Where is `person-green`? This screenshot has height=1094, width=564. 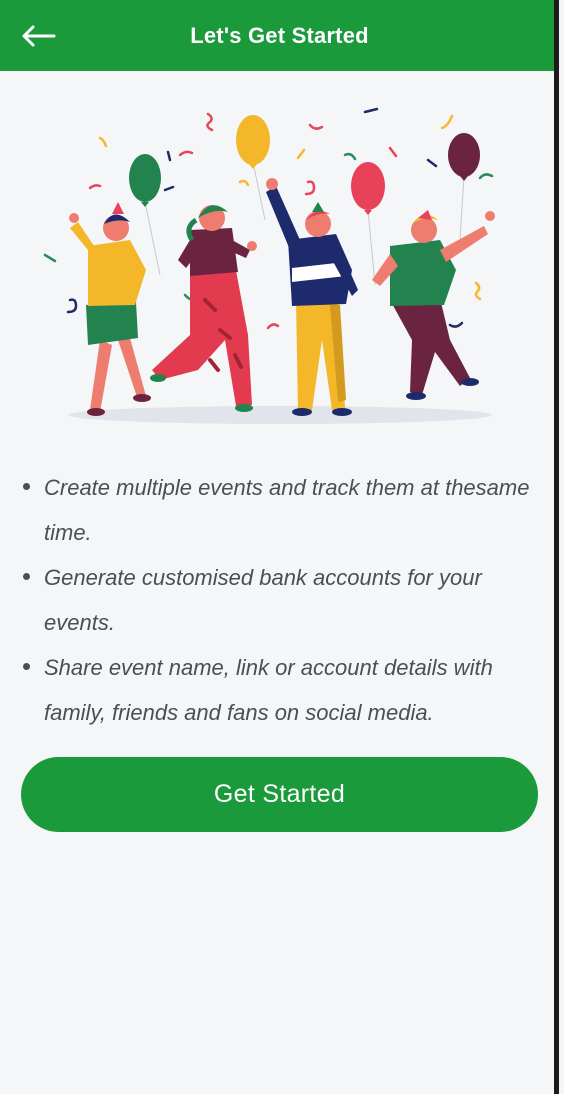 person-green is located at coordinates (433, 305).